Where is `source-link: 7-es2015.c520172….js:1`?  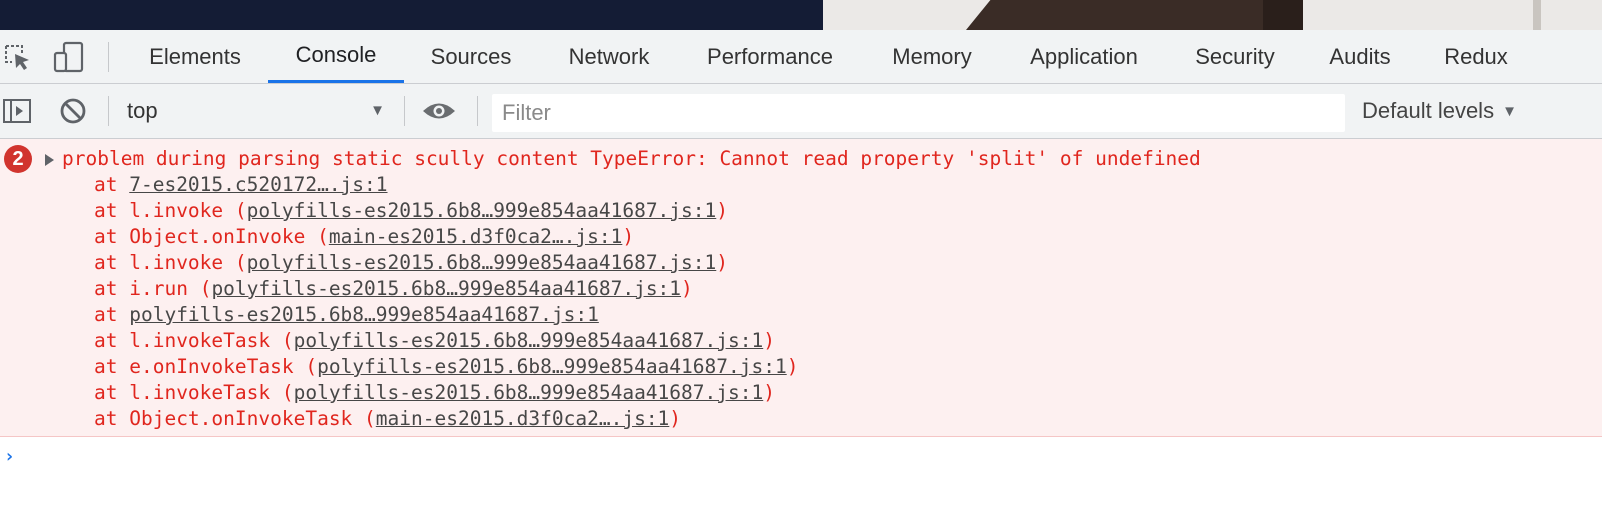 source-link: 7-es2015.c520172….js:1 is located at coordinates (258, 184).